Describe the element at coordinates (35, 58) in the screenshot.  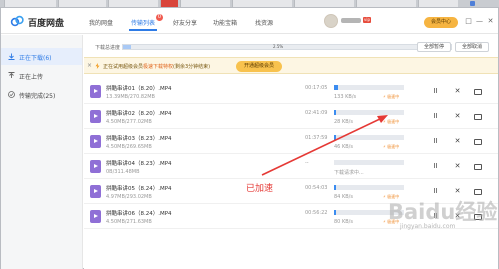
I see `sidebar-item-label: 正在下载(6)` at that location.